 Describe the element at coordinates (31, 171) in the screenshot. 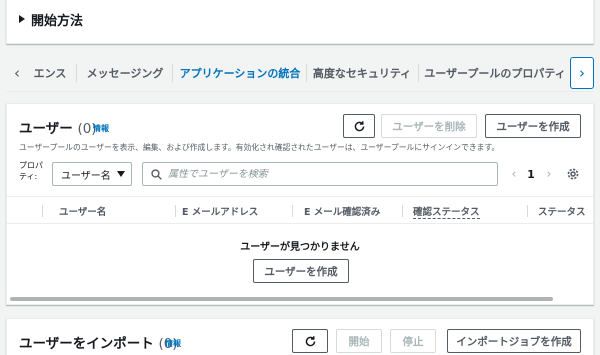

I see `property-label: プロパ ティ:` at that location.